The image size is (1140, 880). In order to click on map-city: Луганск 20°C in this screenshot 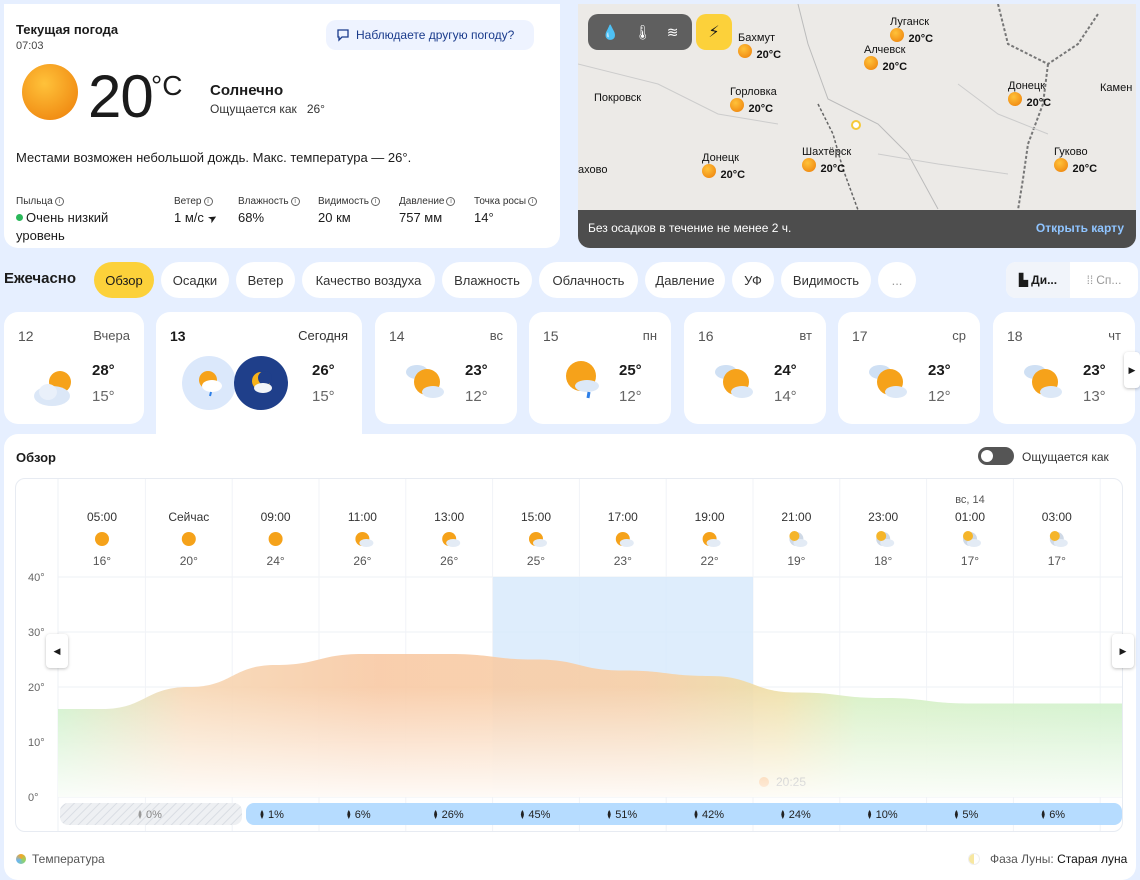, I will do `click(911, 31)`.